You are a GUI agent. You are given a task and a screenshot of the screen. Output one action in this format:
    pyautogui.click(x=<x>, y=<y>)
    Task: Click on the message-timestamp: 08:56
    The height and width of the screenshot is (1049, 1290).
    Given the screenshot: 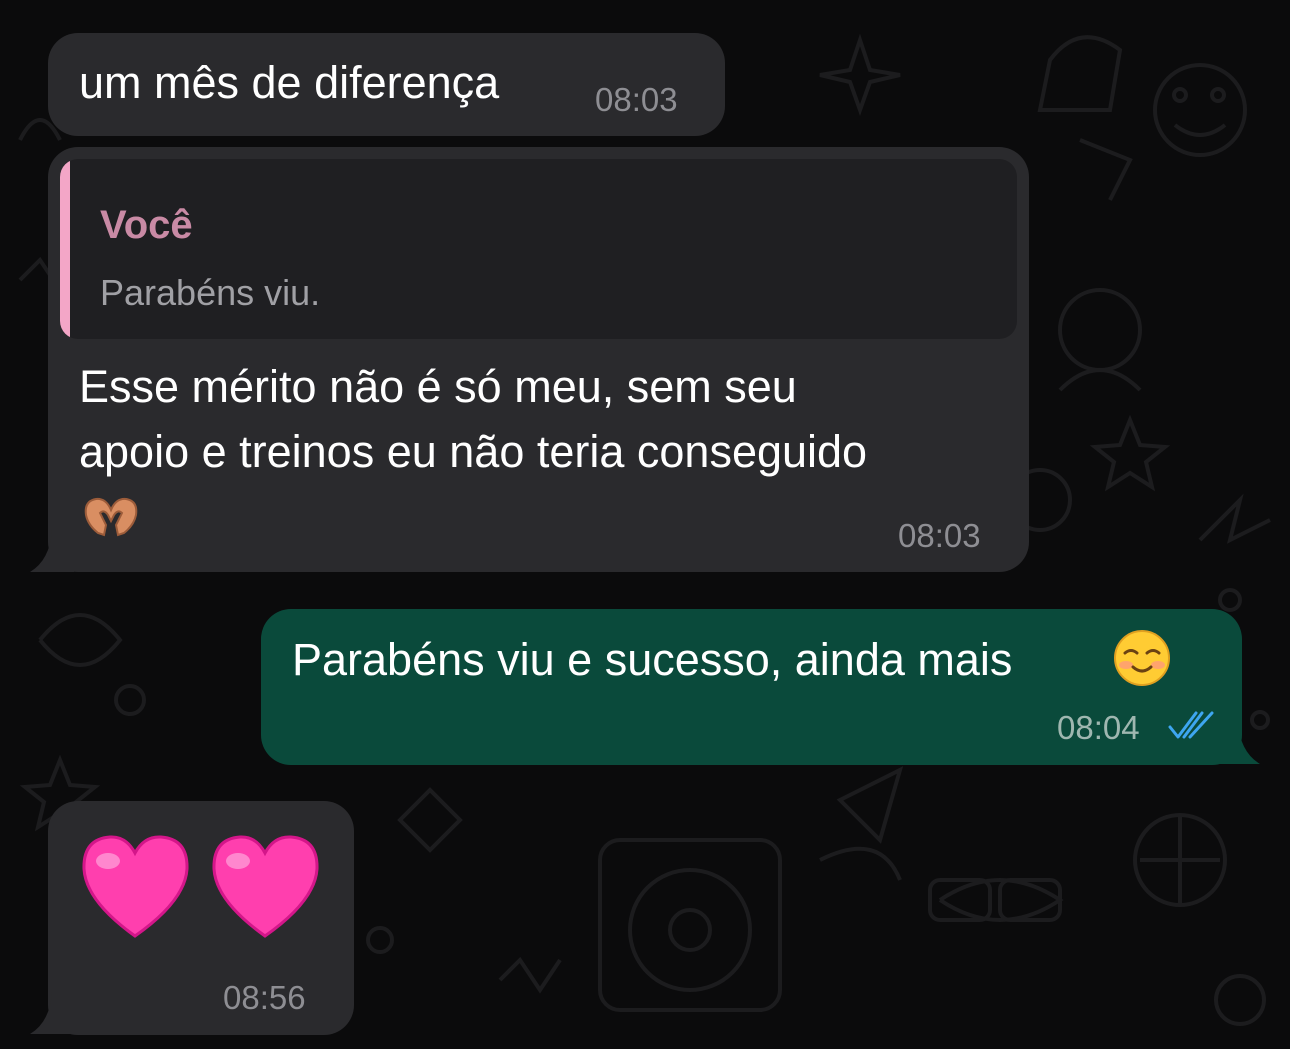 What is the action you would take?
    pyautogui.click(x=264, y=997)
    